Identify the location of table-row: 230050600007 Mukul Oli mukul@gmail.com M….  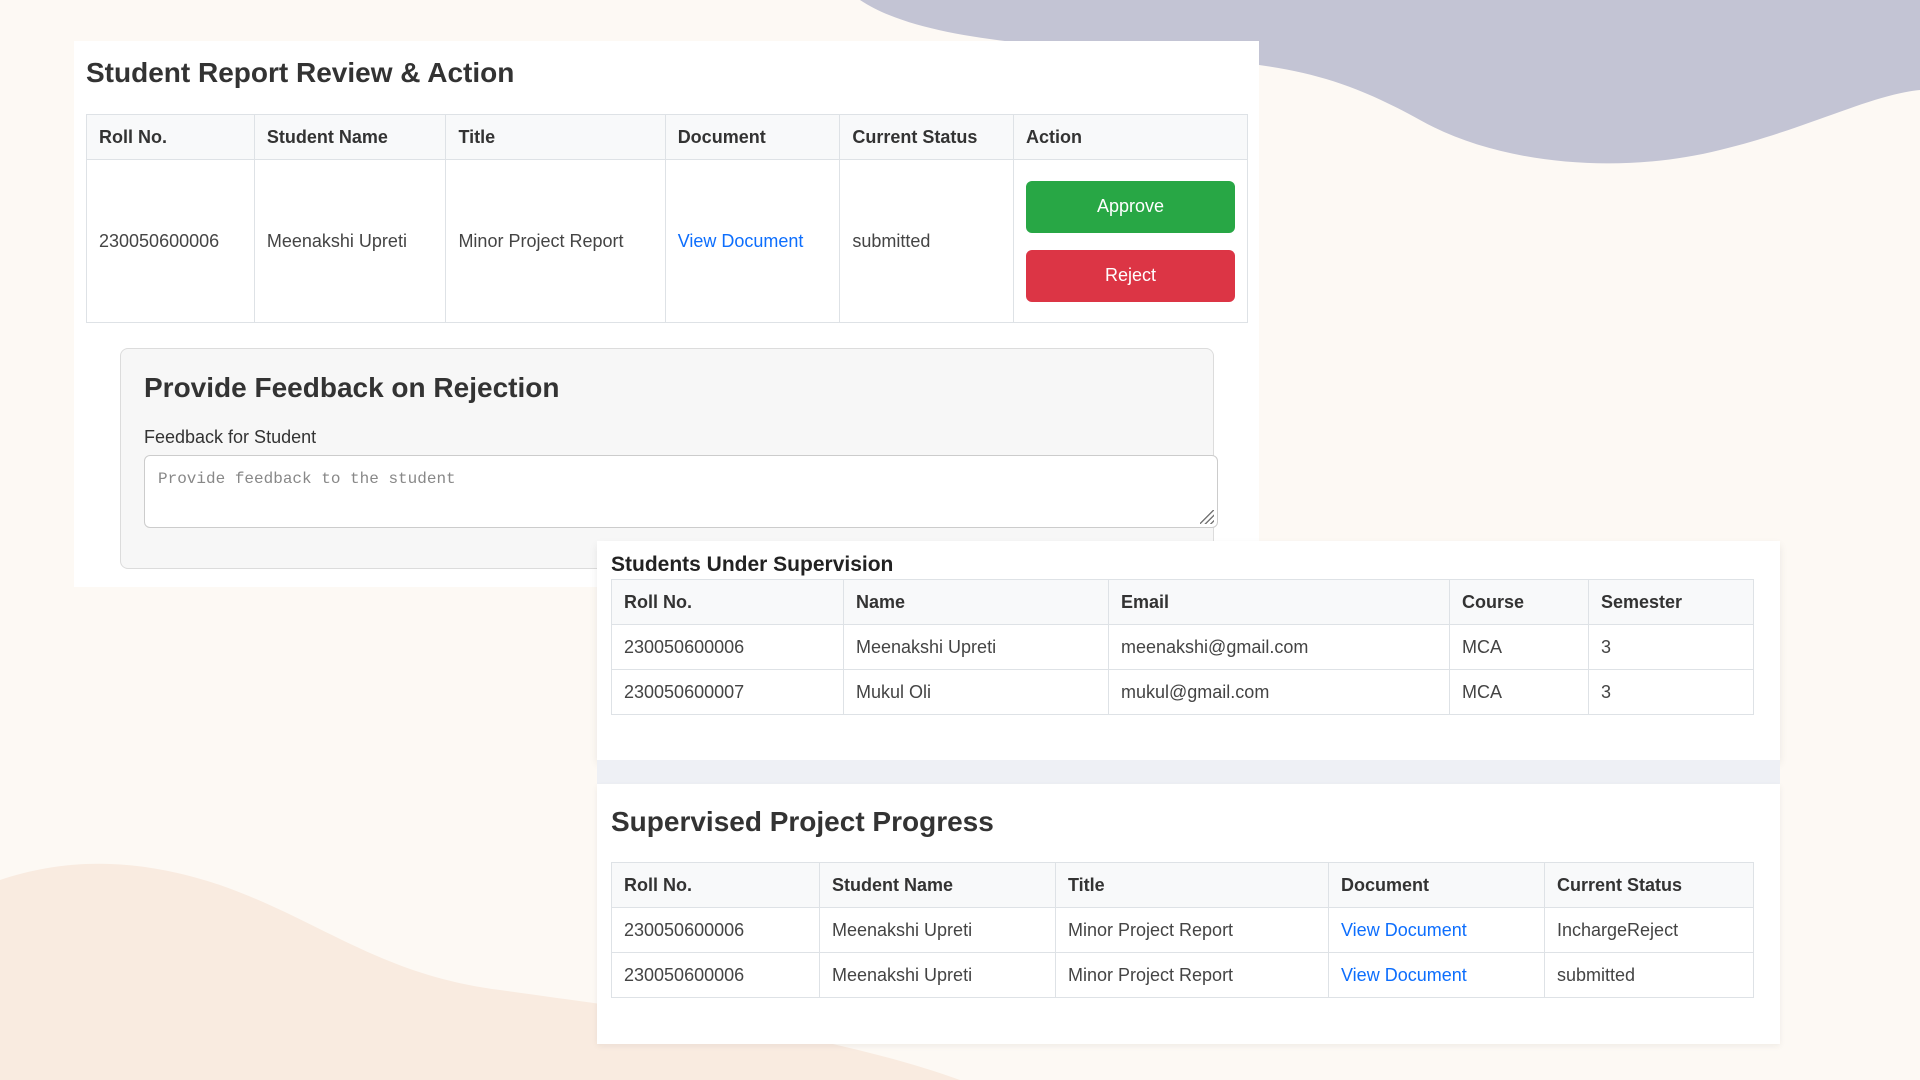
(1182, 692).